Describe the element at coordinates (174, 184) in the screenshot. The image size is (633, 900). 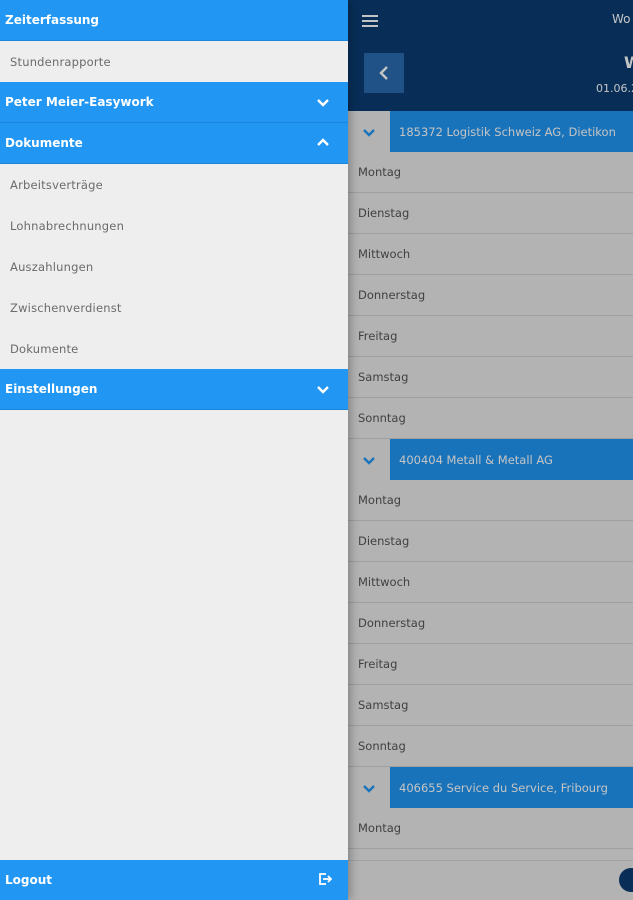
I see `drawer-item: Arbeitsverträge` at that location.